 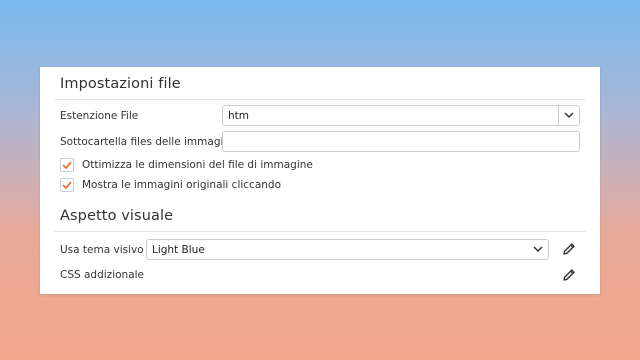 What do you see at coordinates (99, 116) in the screenshot?
I see `extension-label: Estenzione File` at bounding box center [99, 116].